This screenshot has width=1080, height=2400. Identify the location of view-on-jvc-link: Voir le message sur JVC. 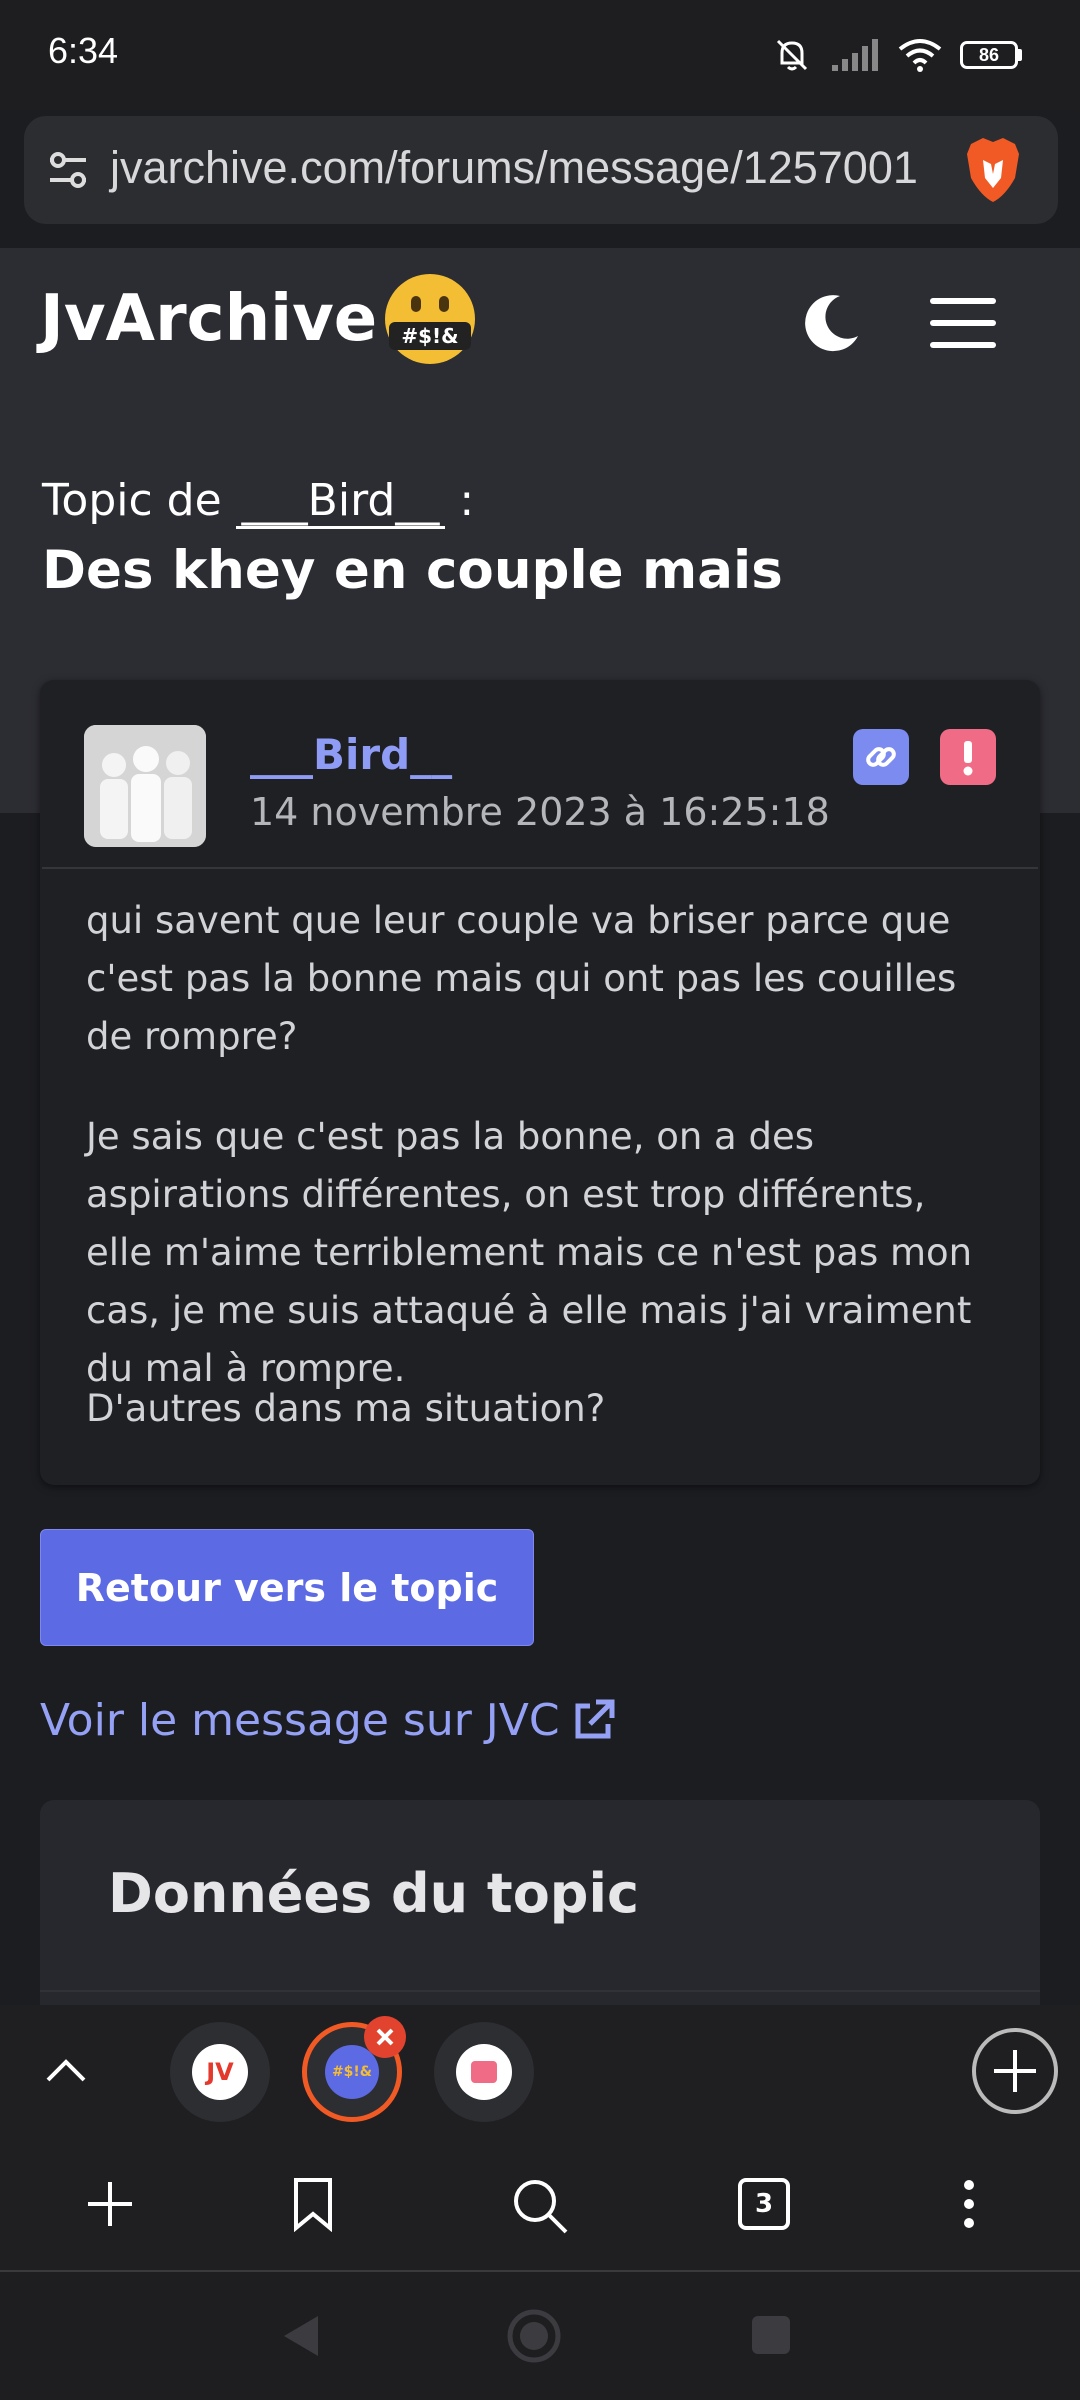
(328, 1720).